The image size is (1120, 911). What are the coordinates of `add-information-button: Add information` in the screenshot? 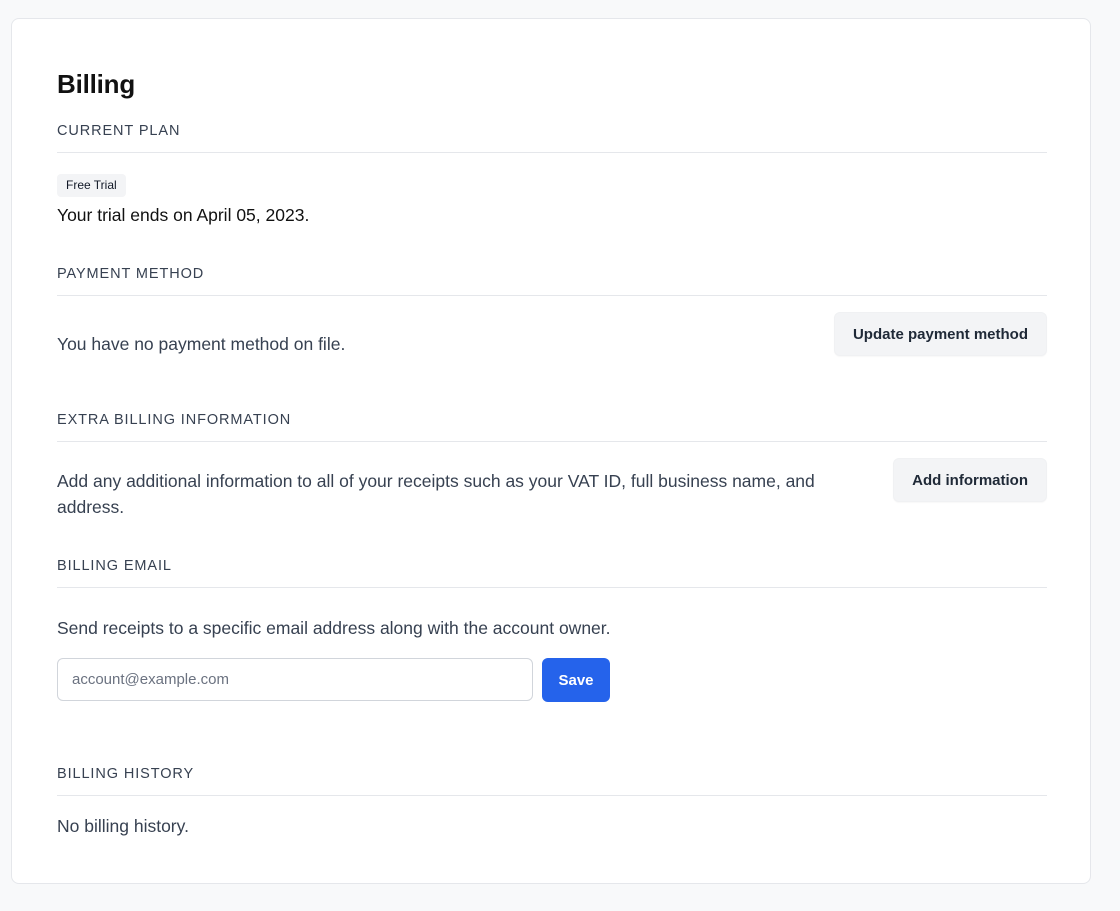 It's located at (970, 480).